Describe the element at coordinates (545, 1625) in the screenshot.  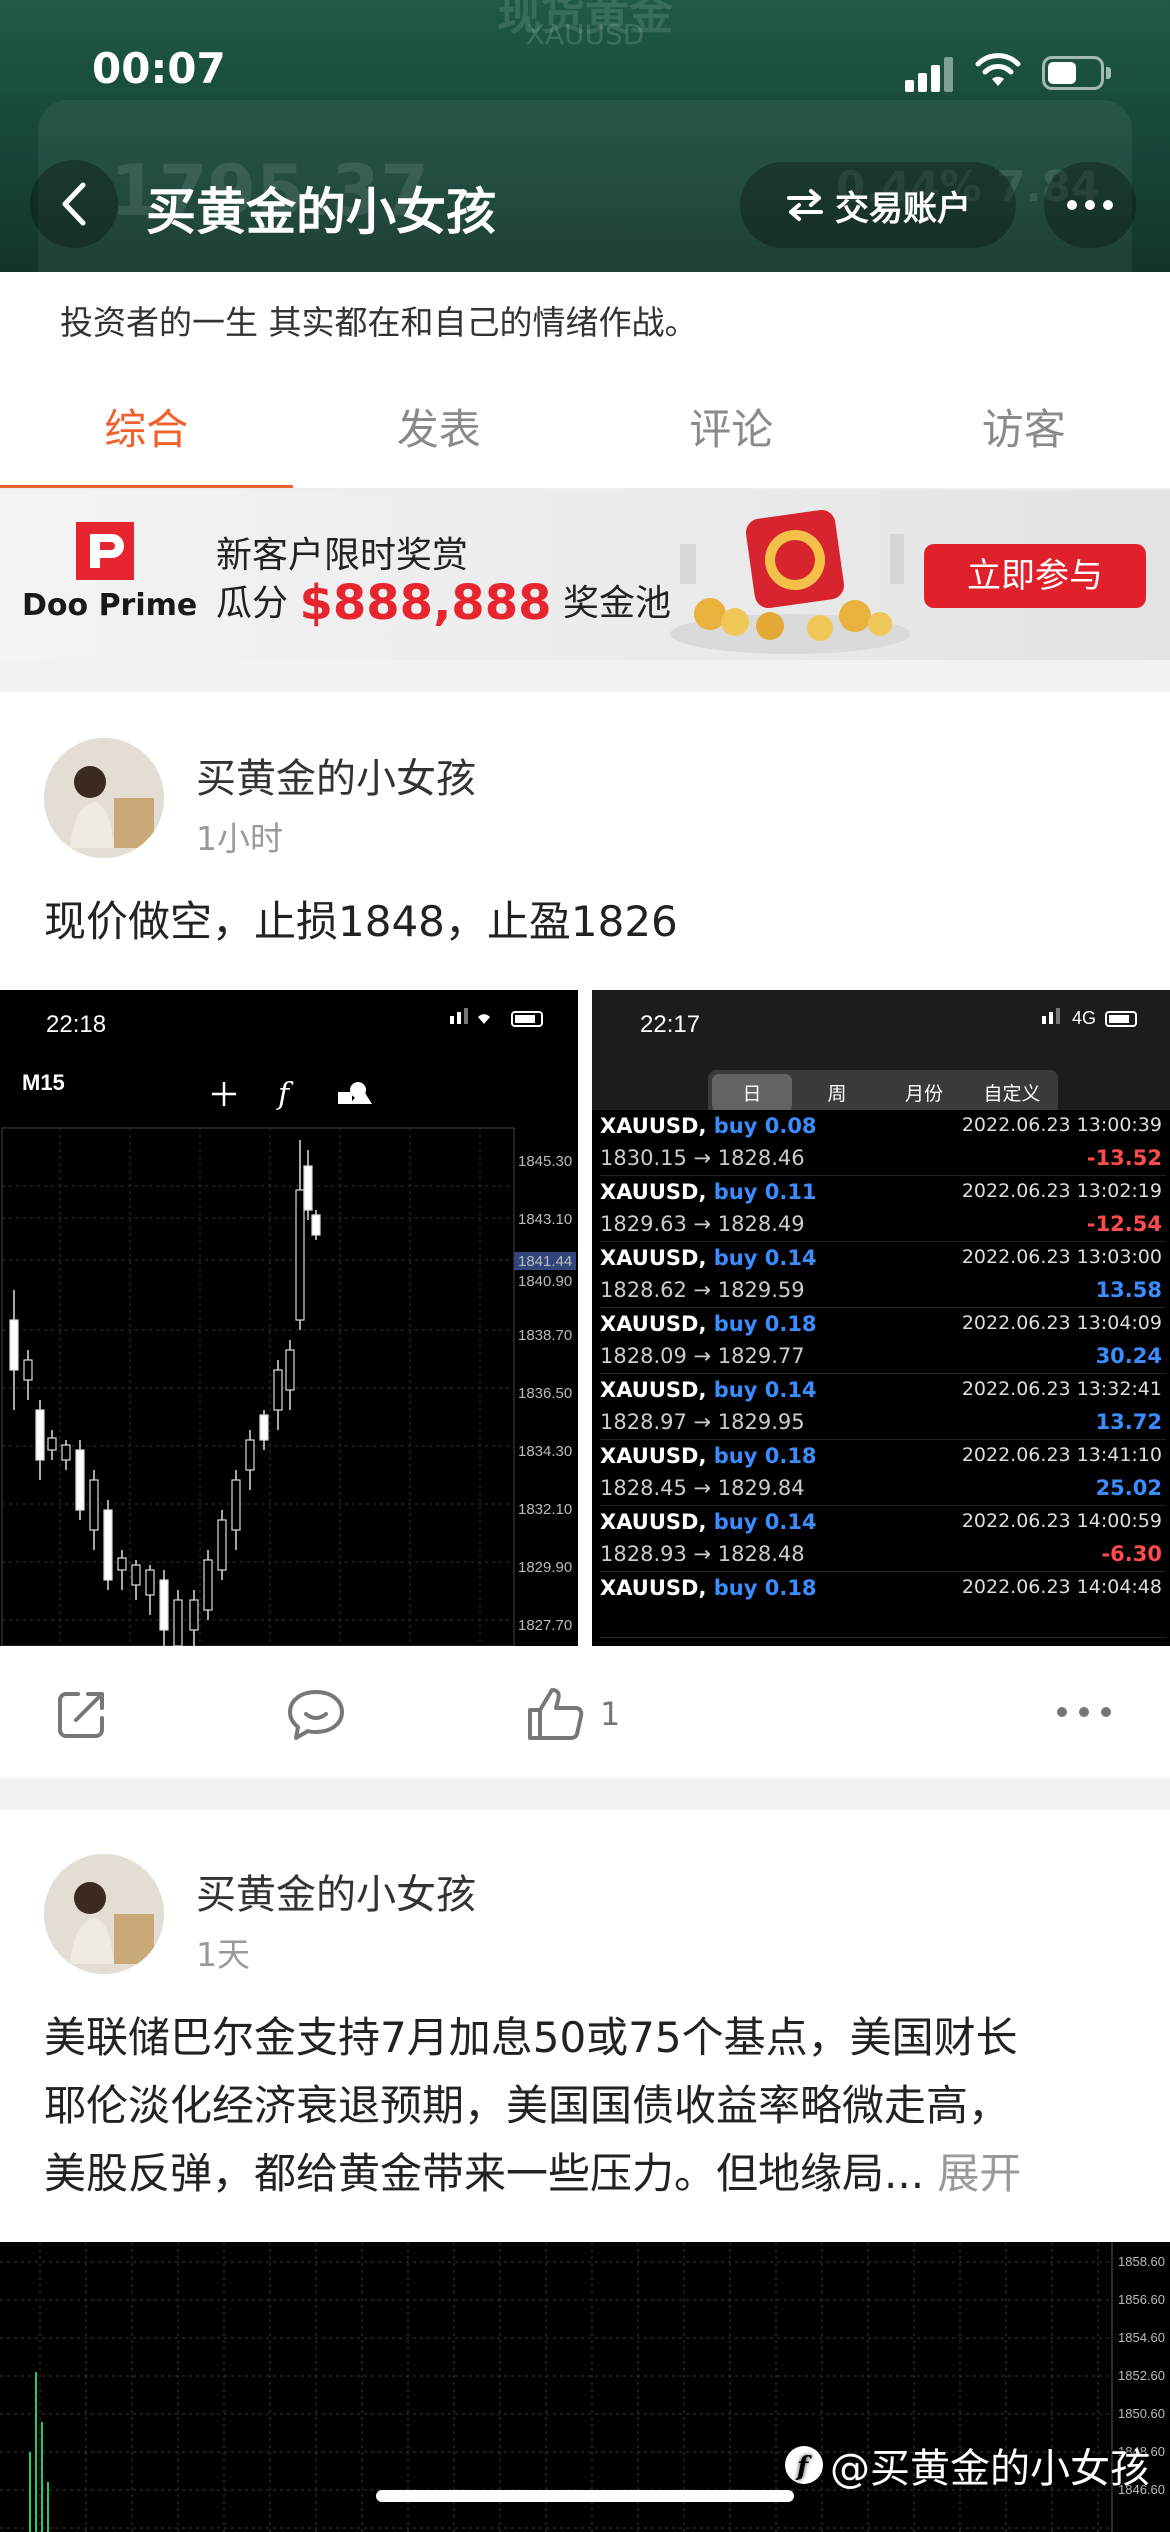
I see `price-label: 1827.70` at that location.